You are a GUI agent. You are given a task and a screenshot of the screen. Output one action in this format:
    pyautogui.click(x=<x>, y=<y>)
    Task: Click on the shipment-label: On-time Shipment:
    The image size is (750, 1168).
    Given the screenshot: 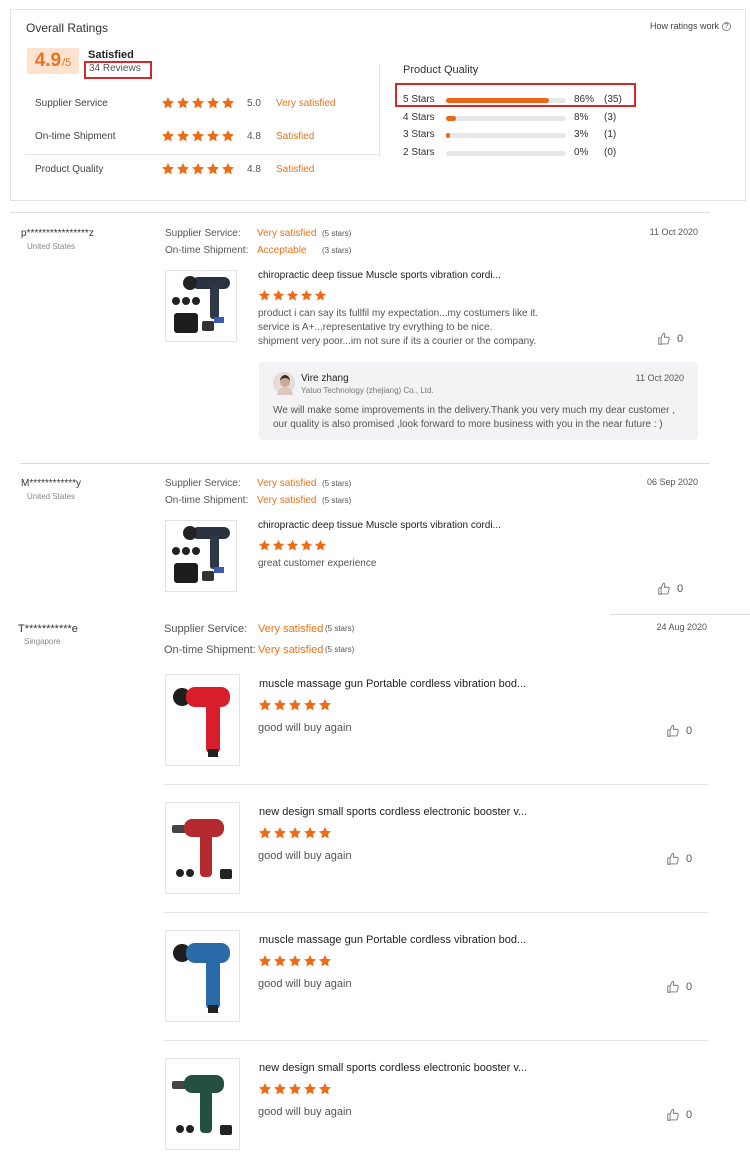 What is the action you would take?
    pyautogui.click(x=210, y=650)
    